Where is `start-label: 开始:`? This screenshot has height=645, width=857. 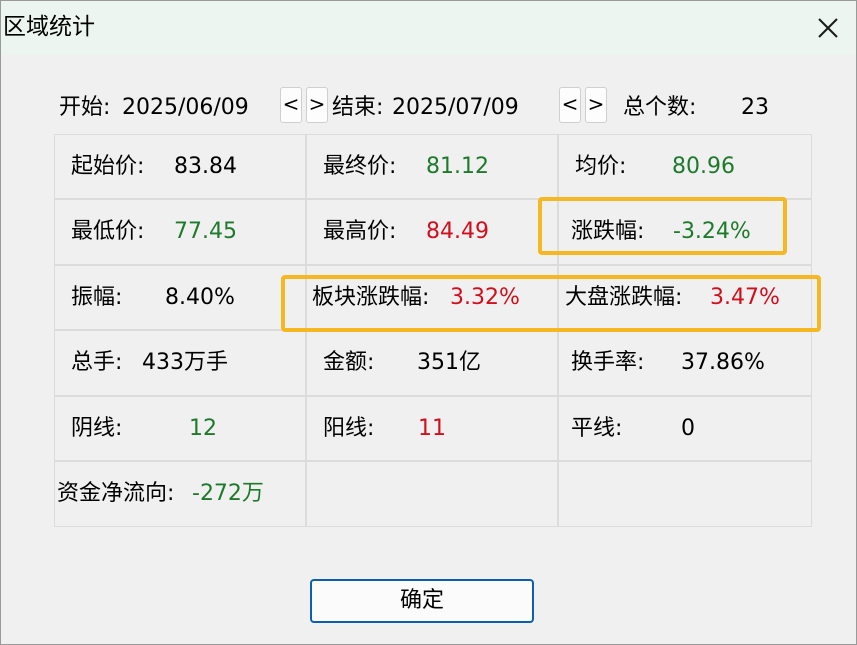
start-label: 开始: is located at coordinates (85, 107).